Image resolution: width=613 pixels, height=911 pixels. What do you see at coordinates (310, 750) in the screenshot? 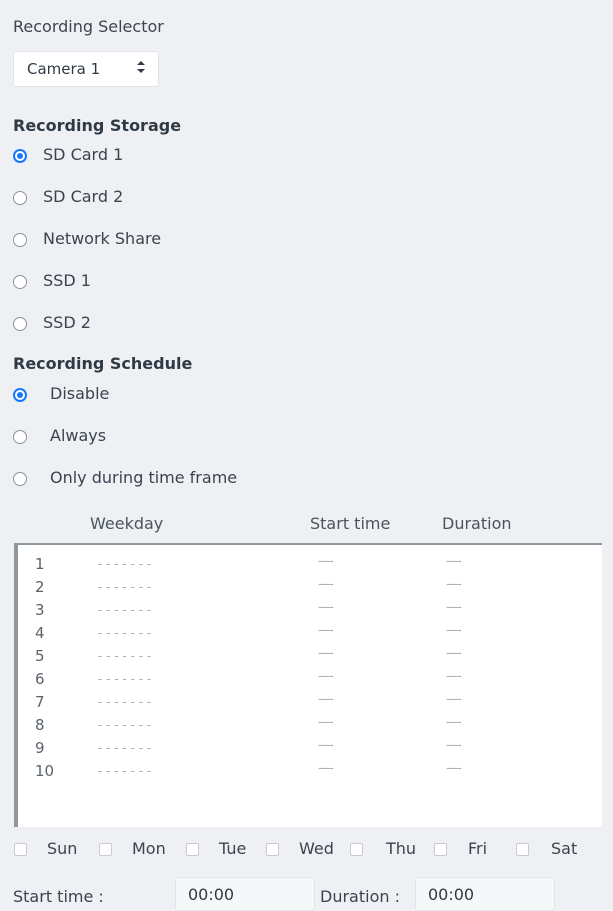
I see `table-row: 9 - - - - - - - ---- ----` at bounding box center [310, 750].